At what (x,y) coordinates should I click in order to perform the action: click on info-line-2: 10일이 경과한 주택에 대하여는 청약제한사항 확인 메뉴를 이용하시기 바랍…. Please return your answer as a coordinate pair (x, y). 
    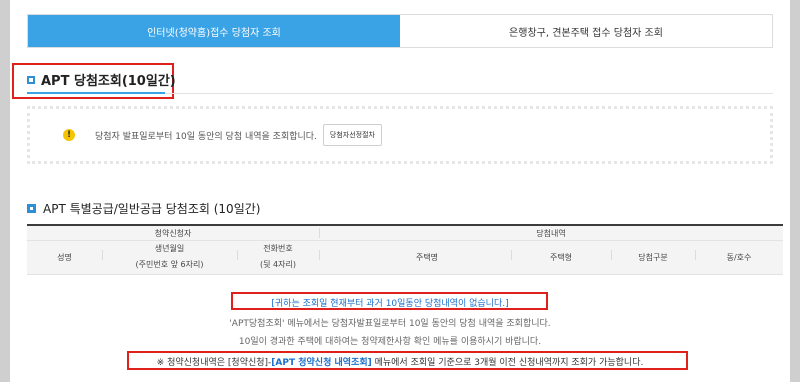
    Looking at the image, I should click on (390, 342).